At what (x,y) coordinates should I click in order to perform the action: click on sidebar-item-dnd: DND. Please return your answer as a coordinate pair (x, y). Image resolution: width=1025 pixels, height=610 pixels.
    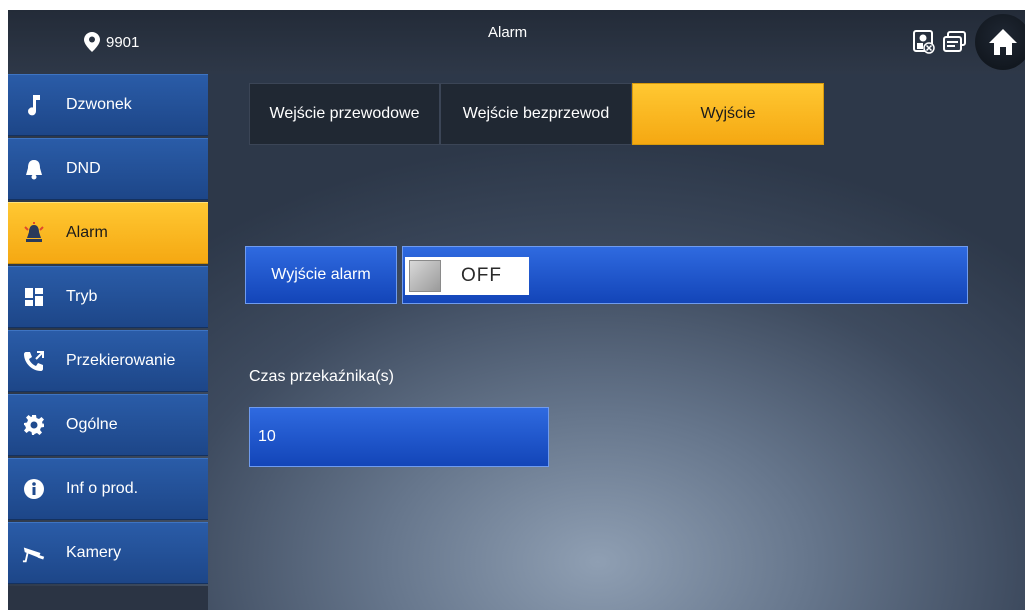
    Looking at the image, I should click on (108, 169).